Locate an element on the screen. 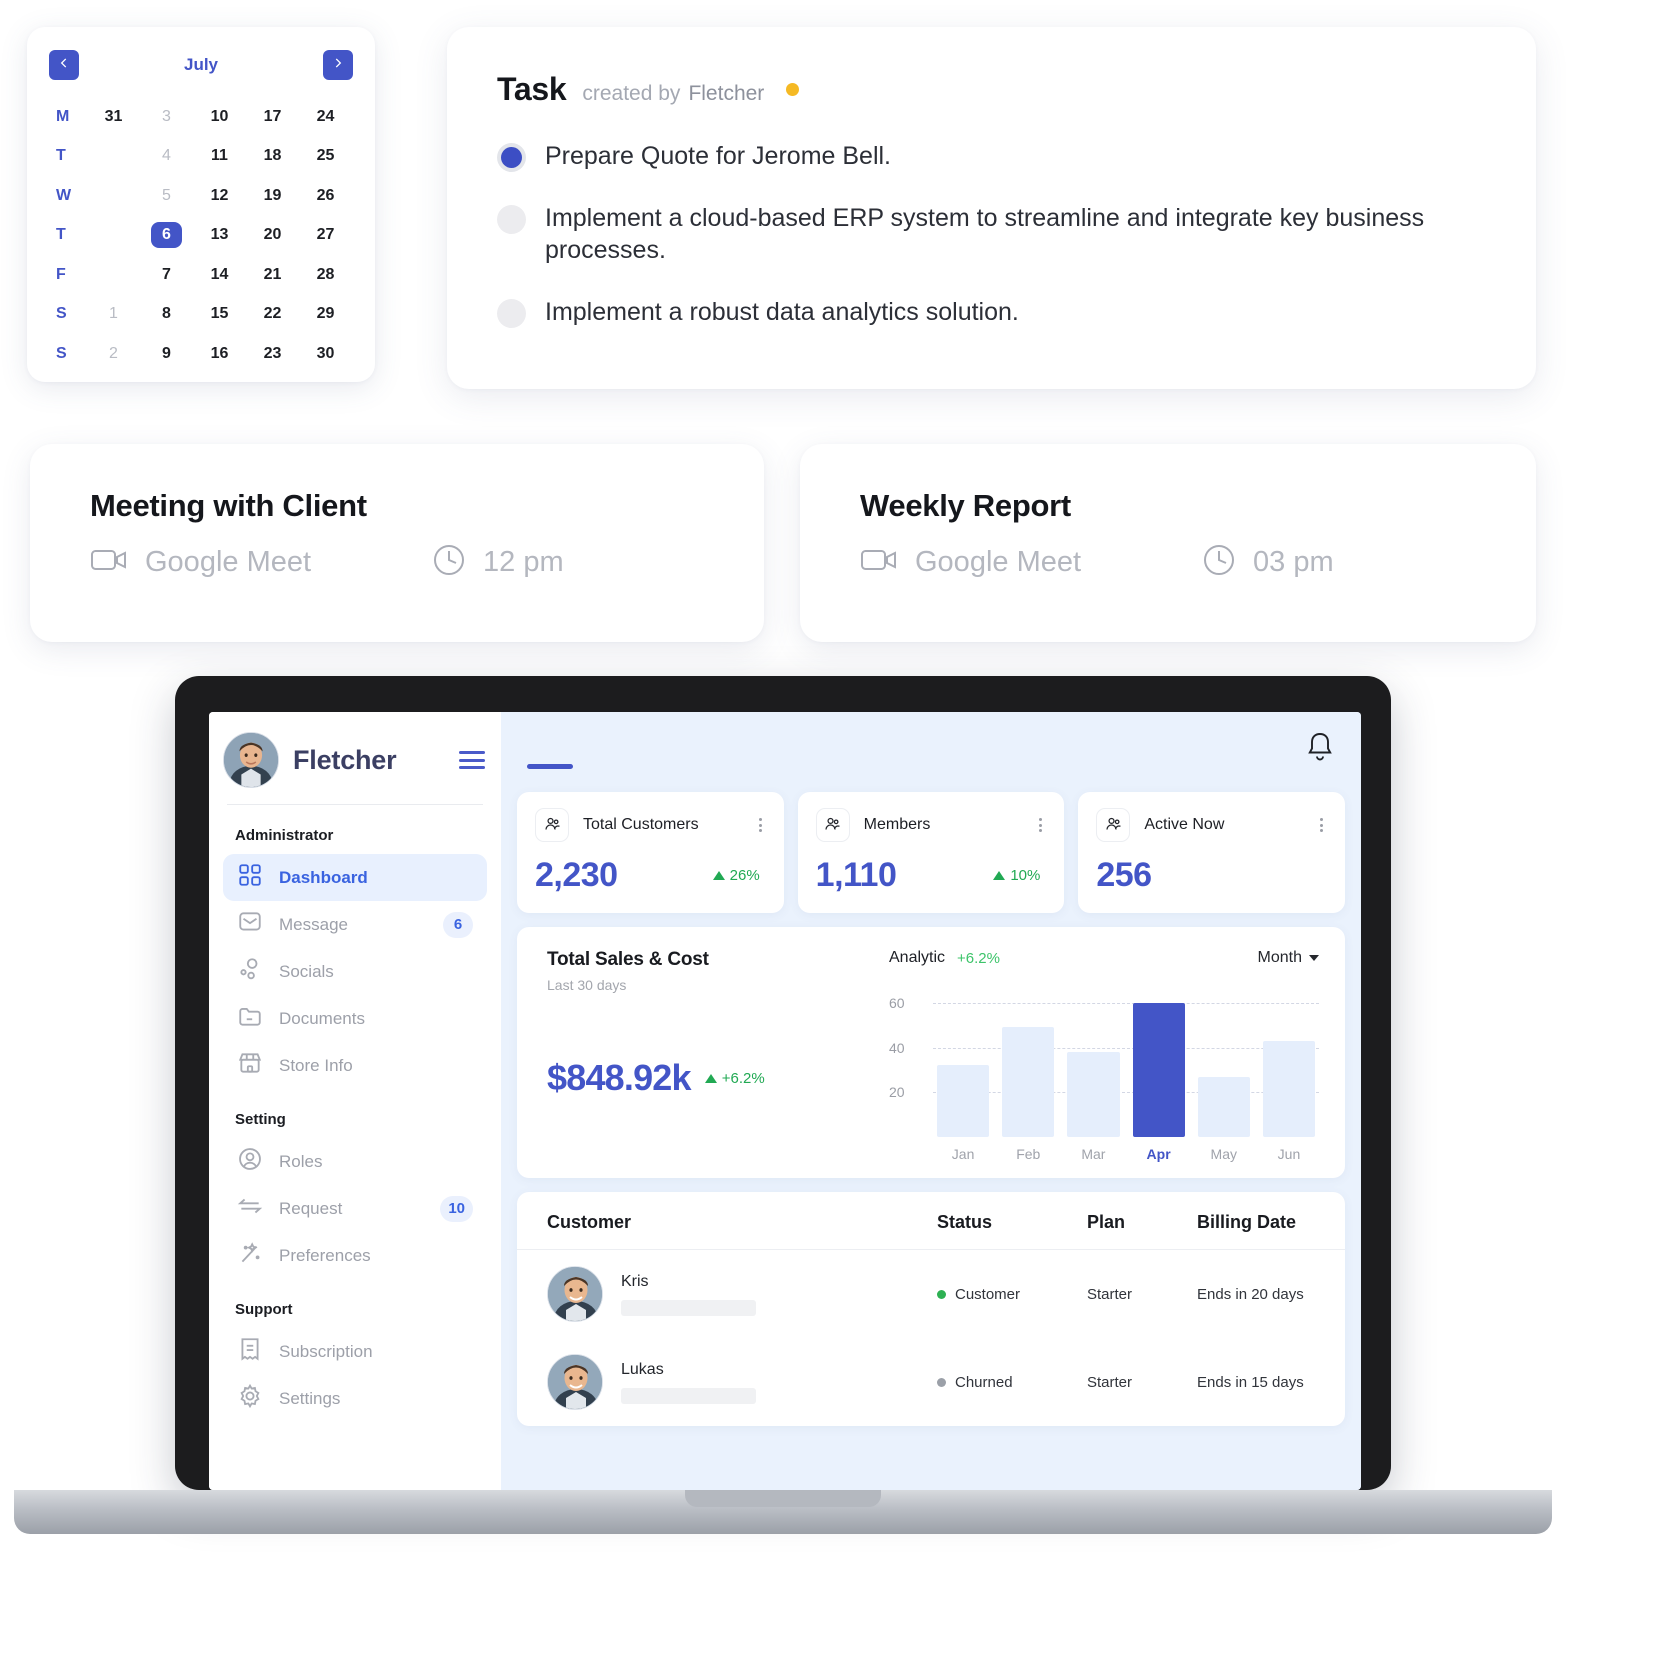  calendar-day: 12 is located at coordinates (219, 196).